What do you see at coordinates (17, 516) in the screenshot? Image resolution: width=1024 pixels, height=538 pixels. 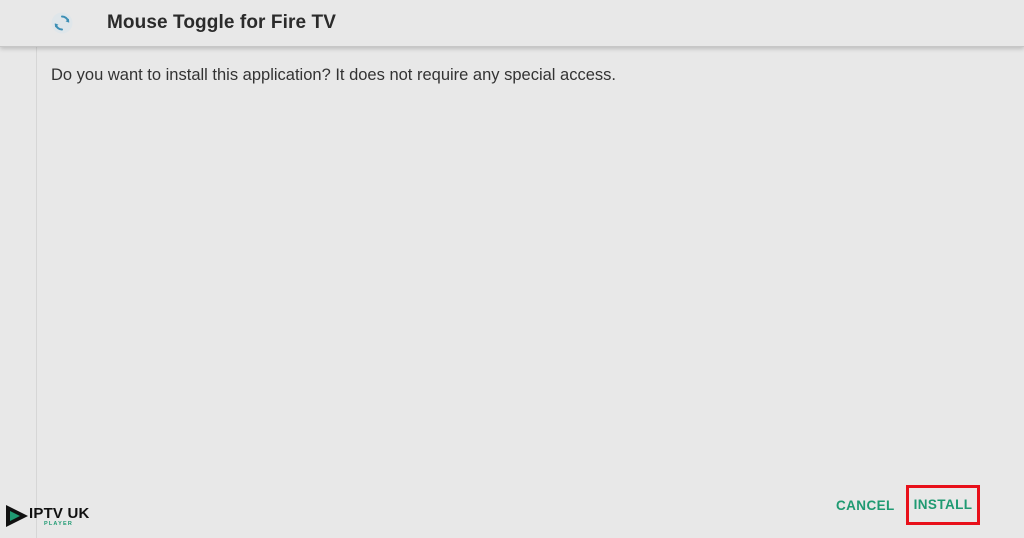 I see `play-icon` at bounding box center [17, 516].